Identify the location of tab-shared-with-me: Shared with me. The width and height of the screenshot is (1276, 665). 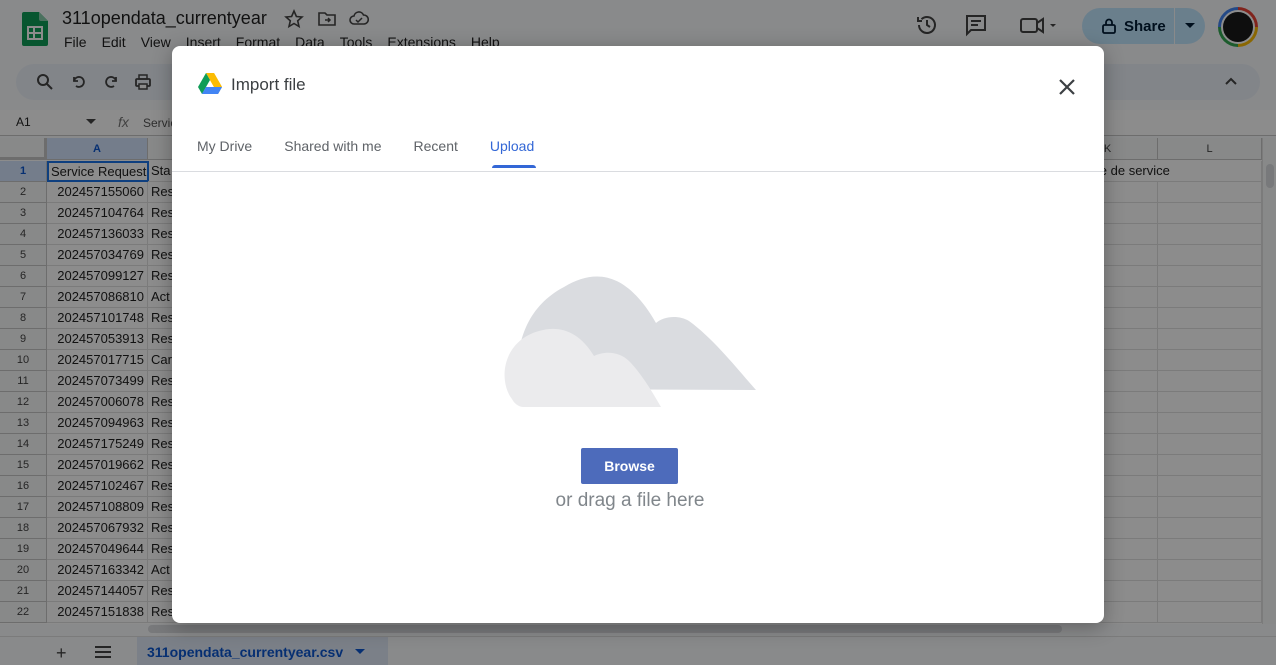
(332, 153).